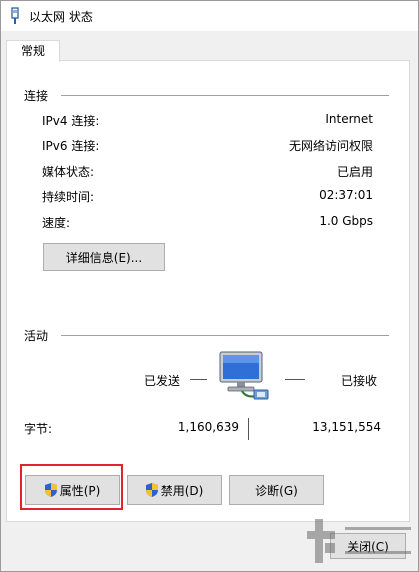  What do you see at coordinates (209, 46) in the screenshot?
I see `tab-strip: 常规` at bounding box center [209, 46].